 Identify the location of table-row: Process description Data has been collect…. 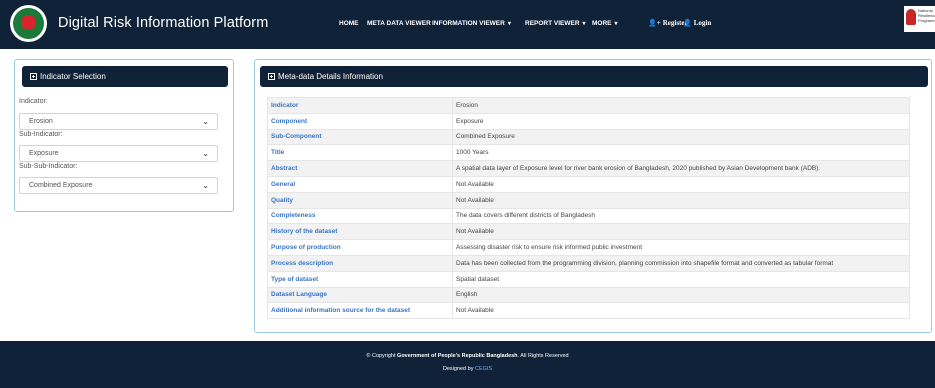
(588, 263).